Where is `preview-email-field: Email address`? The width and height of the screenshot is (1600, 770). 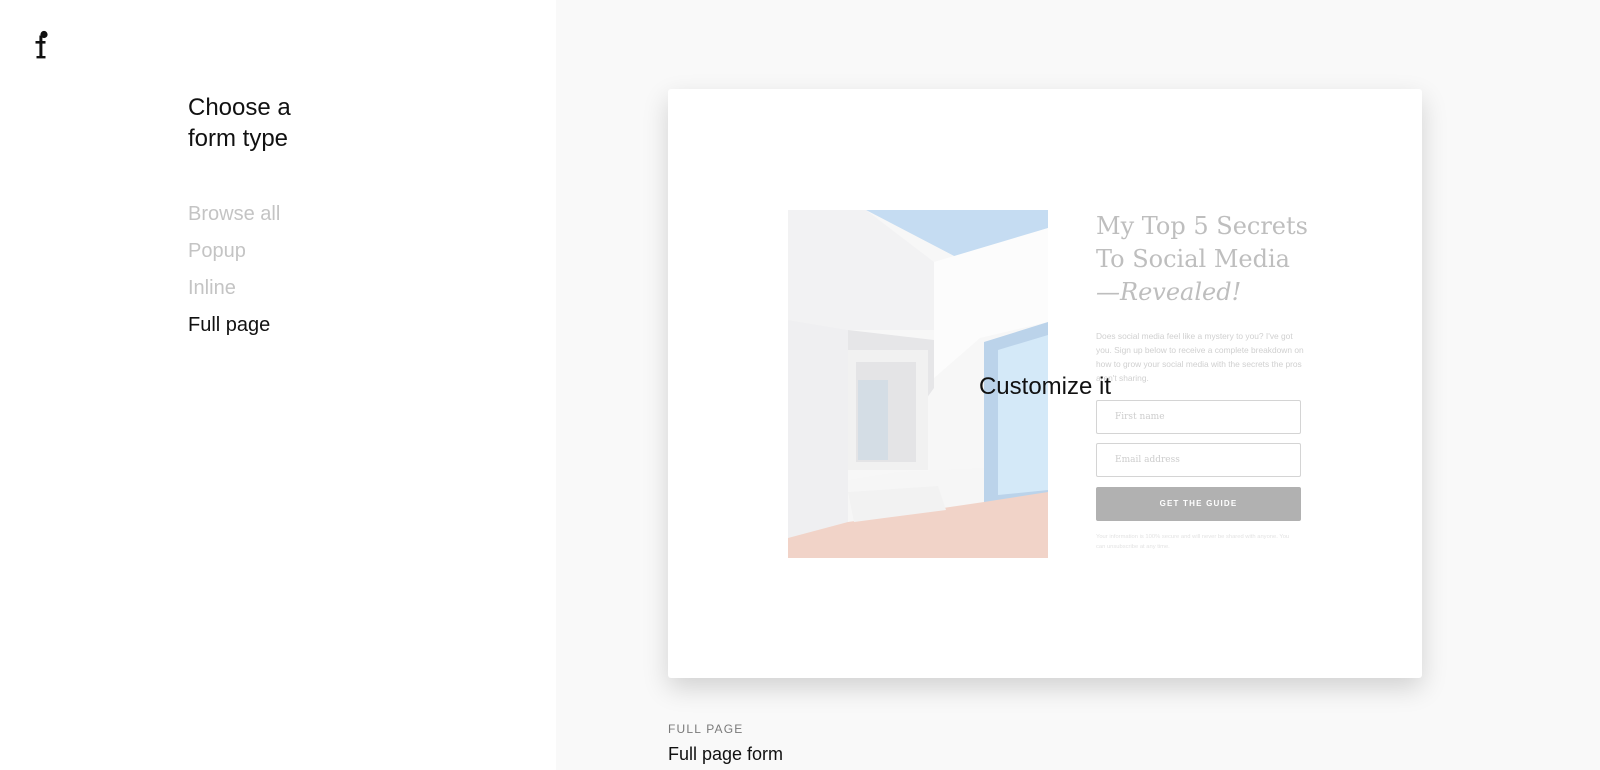
preview-email-field: Email address is located at coordinates (1198, 460).